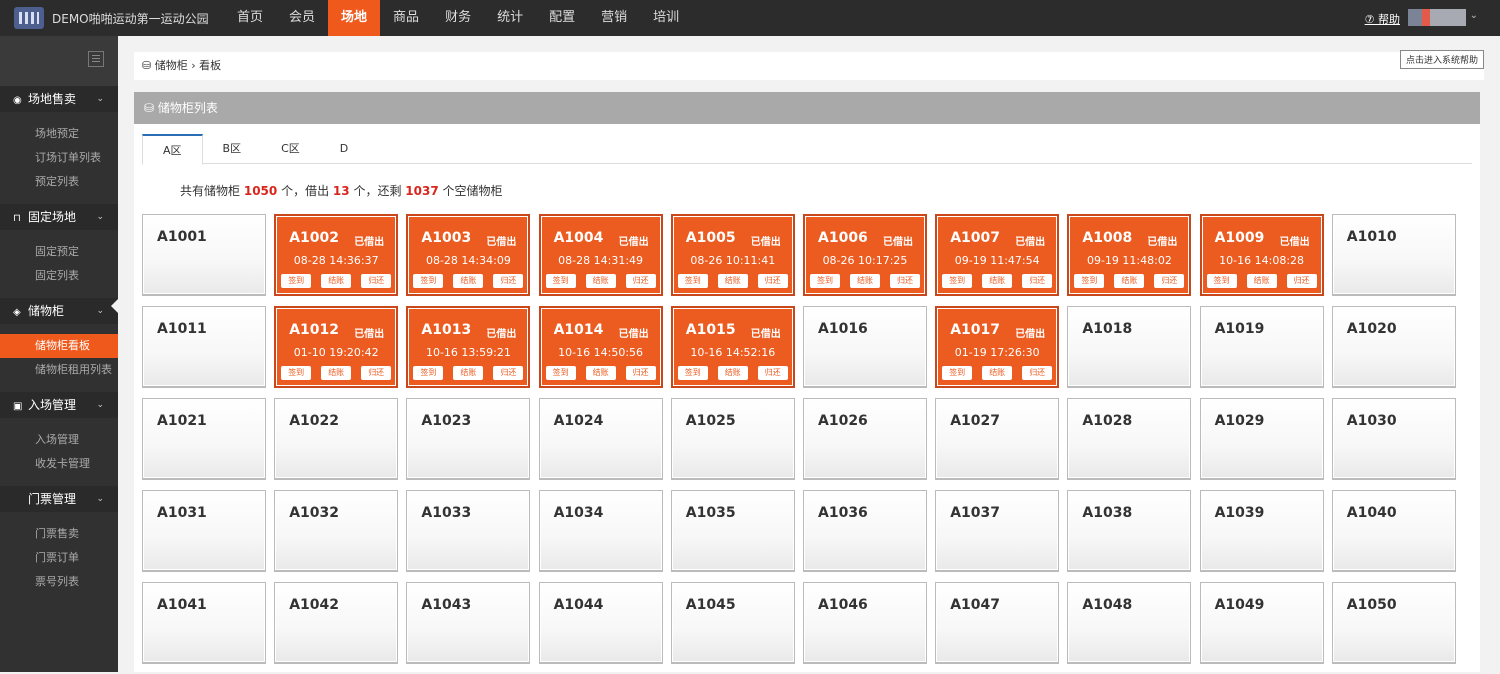 The height and width of the screenshot is (674, 1500). What do you see at coordinates (59, 405) in the screenshot?
I see `sidebar-group: ▣ 入场管理 ⌄` at bounding box center [59, 405].